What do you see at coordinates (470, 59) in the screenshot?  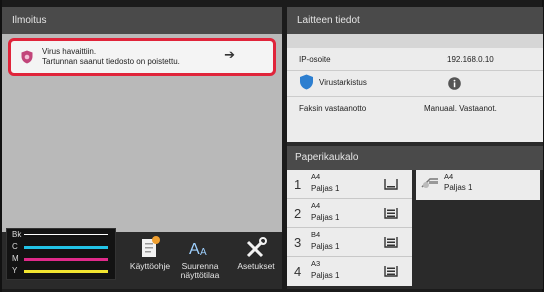 I see `ip-address-value: 192.168.0.10` at bounding box center [470, 59].